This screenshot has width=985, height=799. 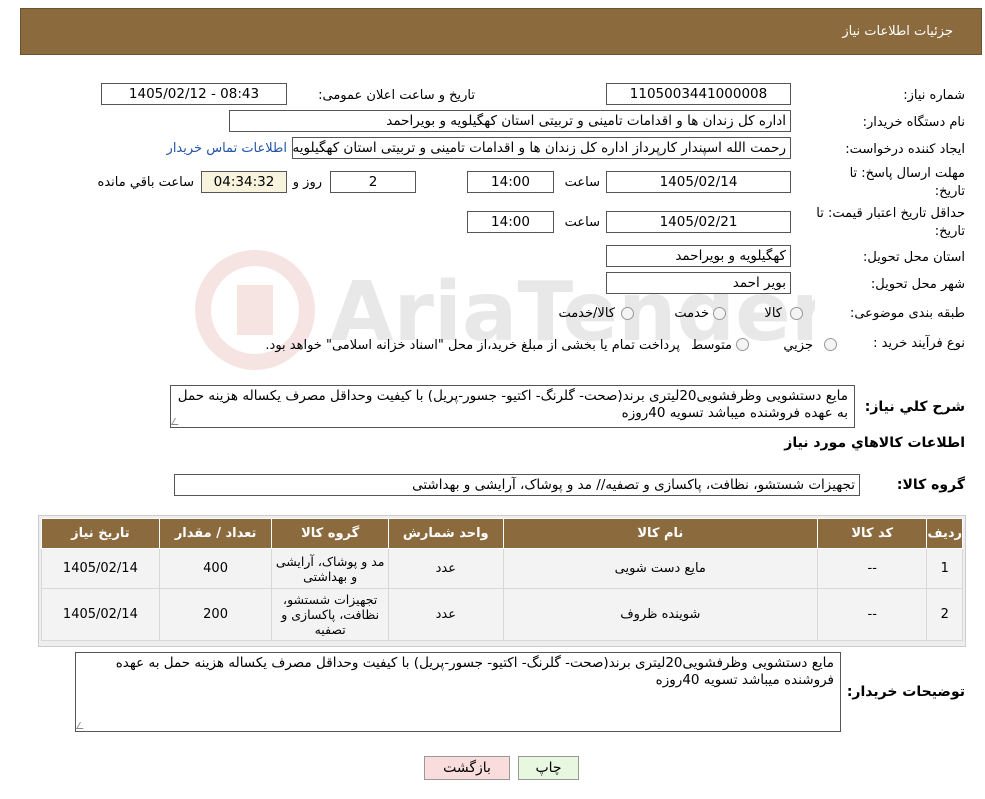 I want to click on process-option-medium: متوسط, so click(x=711, y=345).